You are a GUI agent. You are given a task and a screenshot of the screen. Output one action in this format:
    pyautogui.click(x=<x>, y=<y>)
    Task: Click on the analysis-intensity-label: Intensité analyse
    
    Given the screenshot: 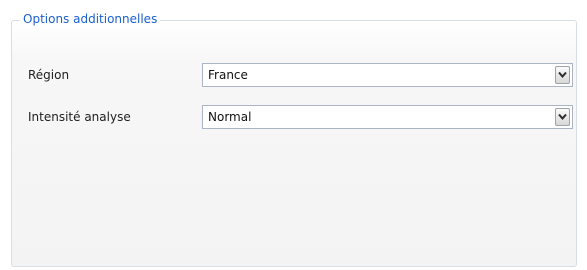 What is the action you would take?
    pyautogui.click(x=79, y=117)
    